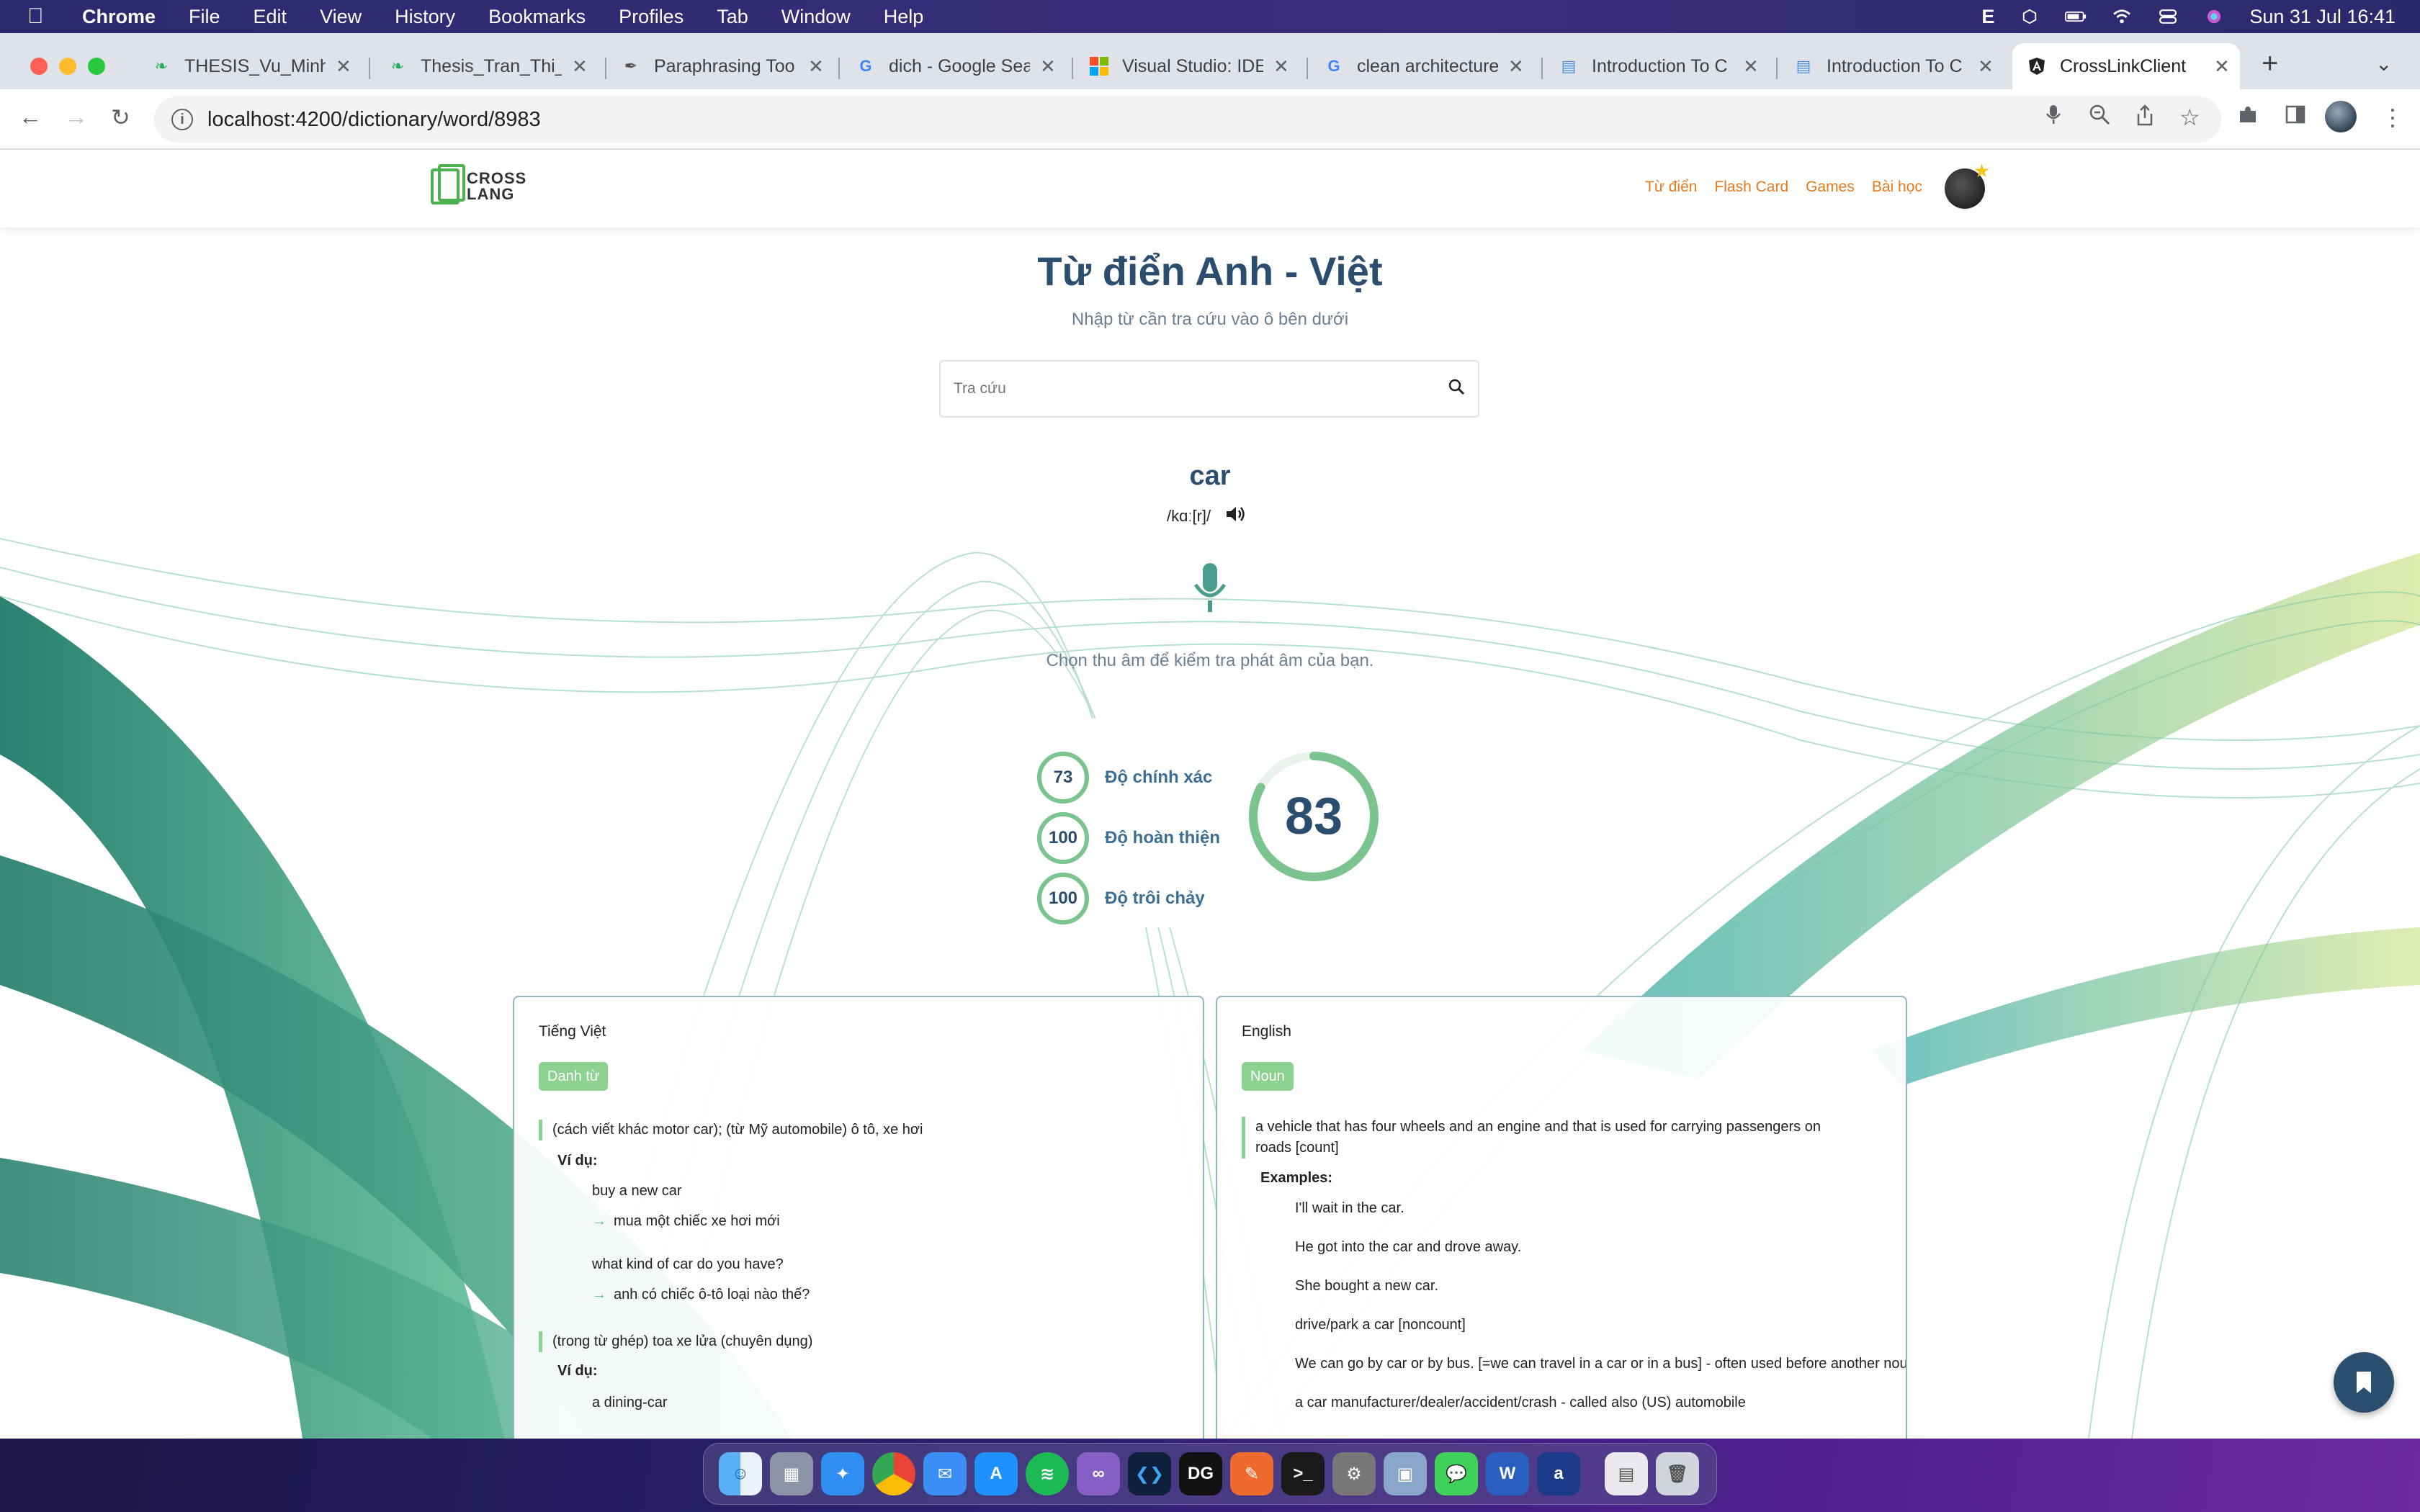 The image size is (2420, 1512). I want to click on tab-thesis-tran-thi: ❧ Thesis_Tran_Thi_ ✕, so click(488, 66).